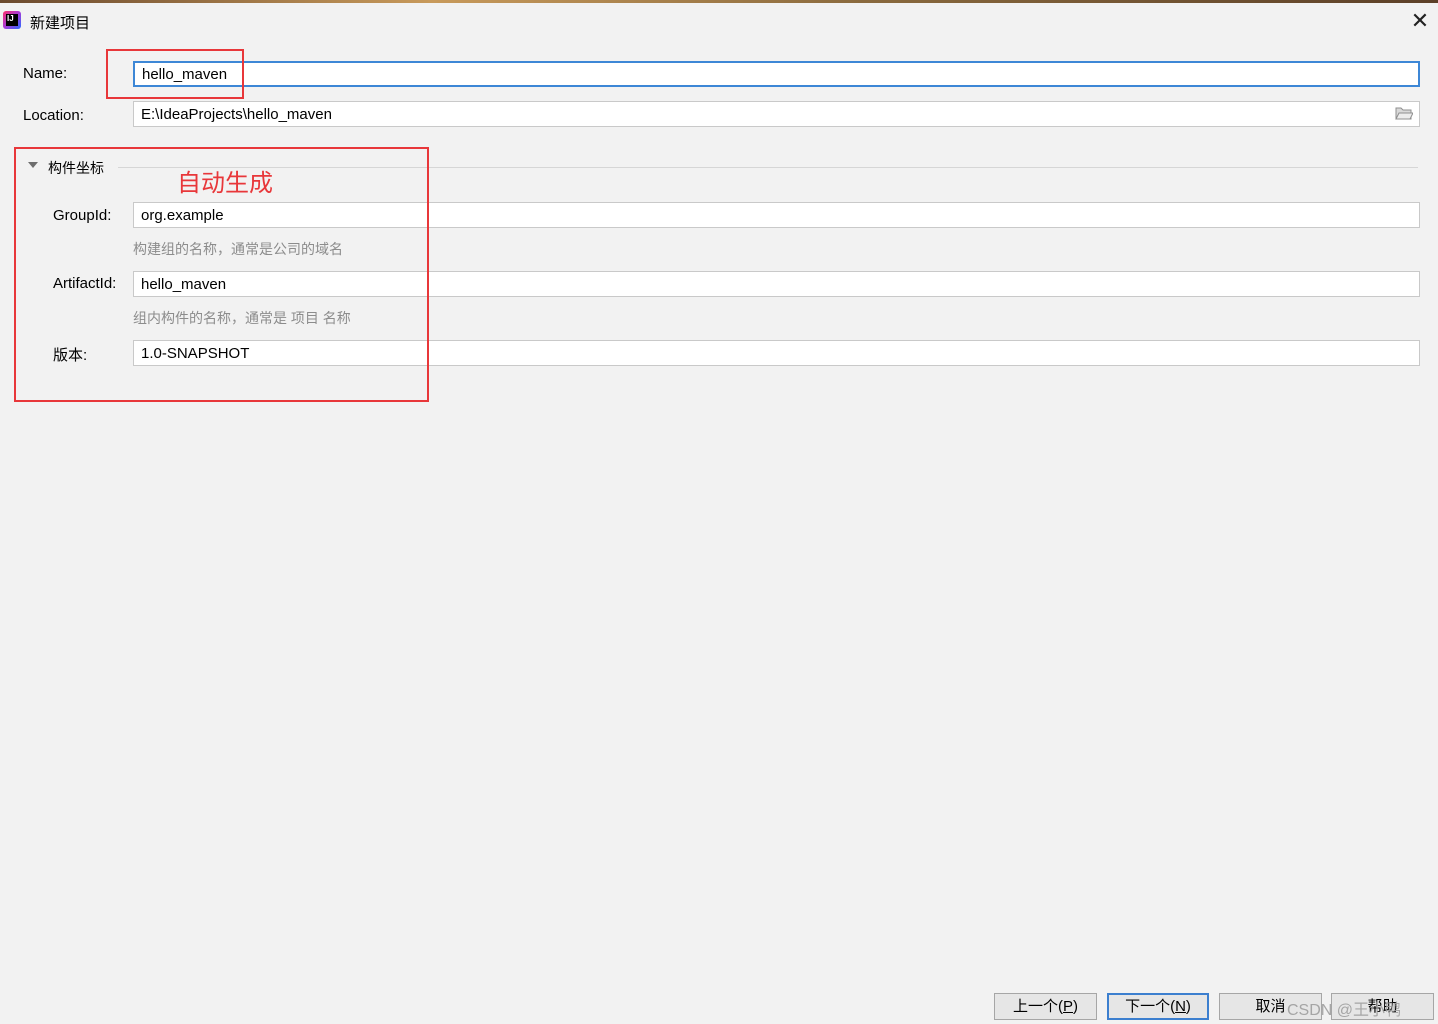 Image resolution: width=1438 pixels, height=1024 pixels. Describe the element at coordinates (1188, 1006) in the screenshot. I see `next-button-close: )` at that location.